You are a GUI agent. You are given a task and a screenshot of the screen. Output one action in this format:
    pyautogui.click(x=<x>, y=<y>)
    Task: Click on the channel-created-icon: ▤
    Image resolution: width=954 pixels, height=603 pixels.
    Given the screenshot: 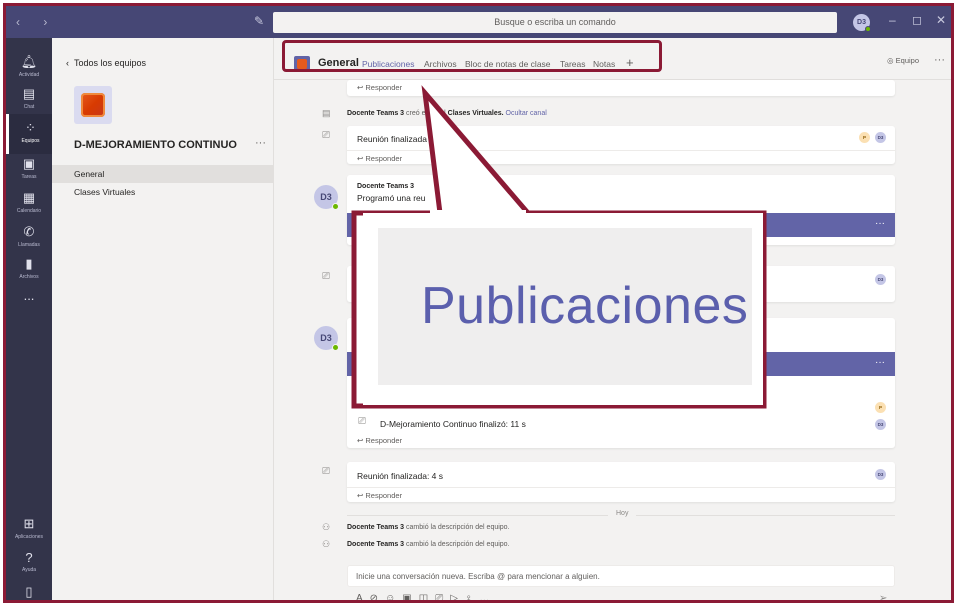 What is the action you would take?
    pyautogui.click(x=326, y=113)
    